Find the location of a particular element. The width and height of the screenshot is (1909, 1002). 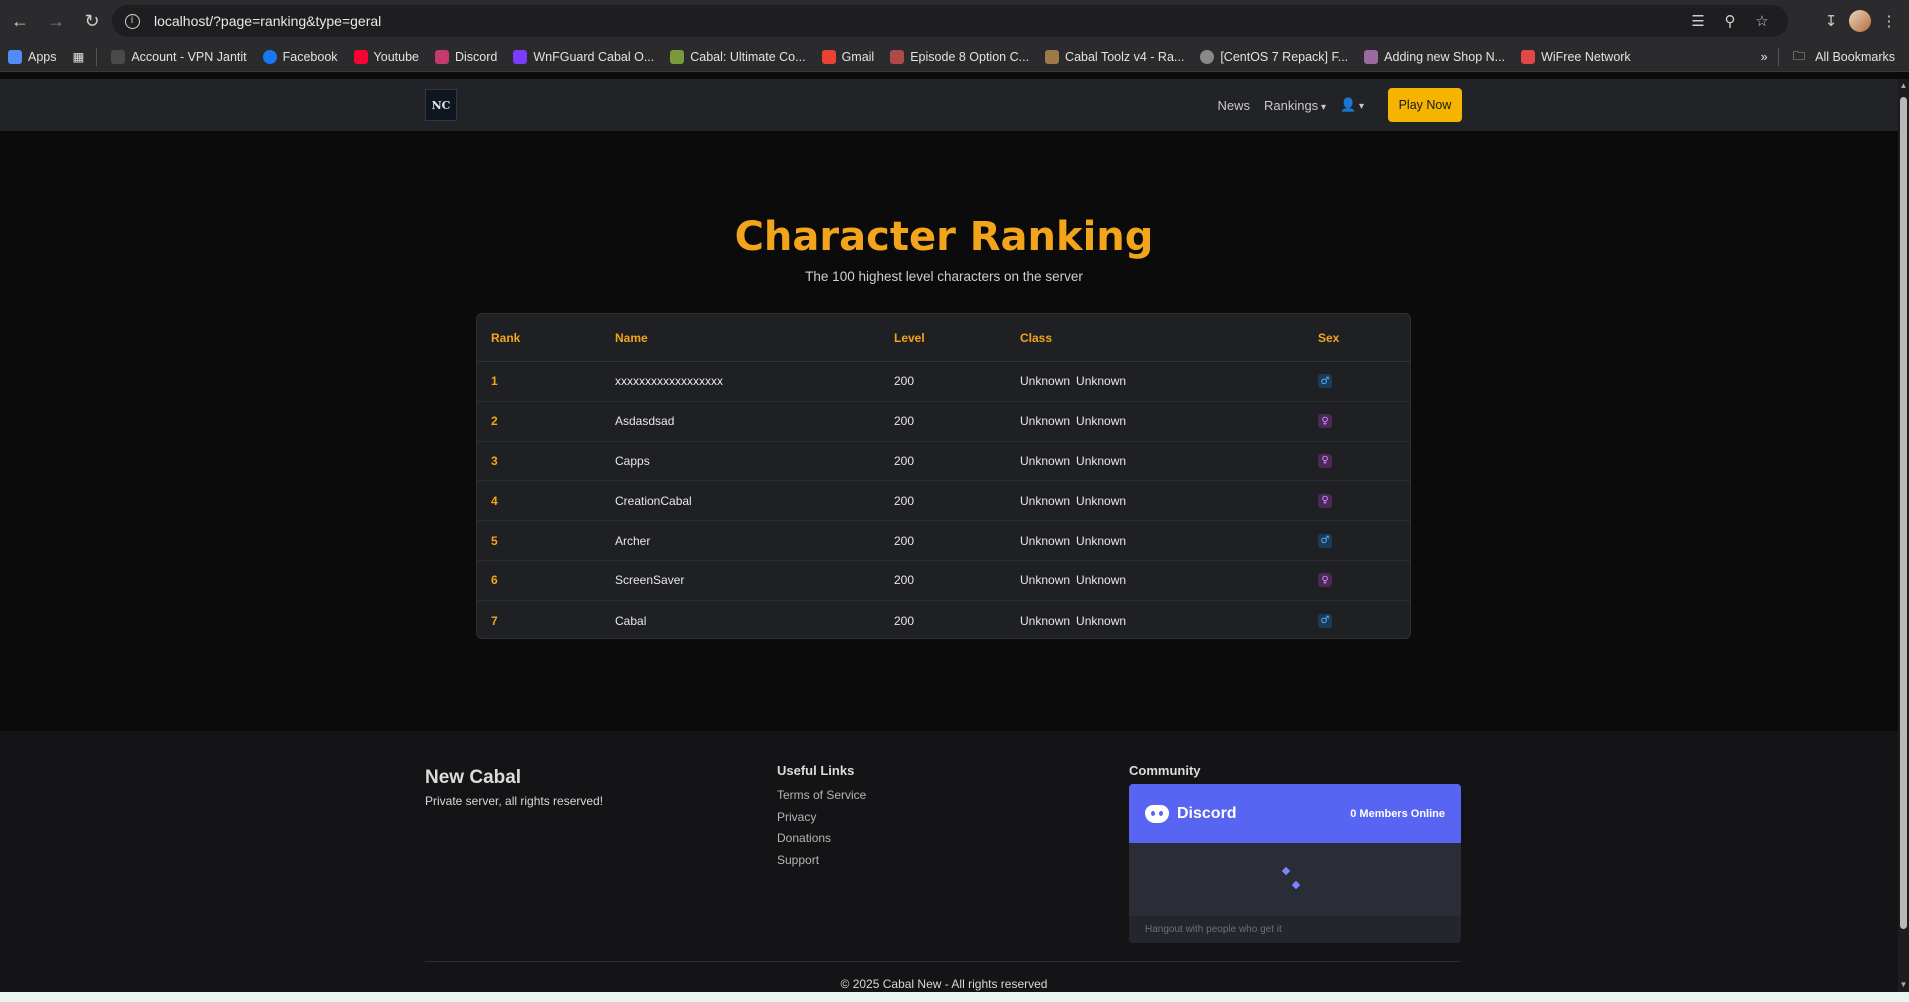

name-cell: CreationCabal is located at coordinates (653, 500).